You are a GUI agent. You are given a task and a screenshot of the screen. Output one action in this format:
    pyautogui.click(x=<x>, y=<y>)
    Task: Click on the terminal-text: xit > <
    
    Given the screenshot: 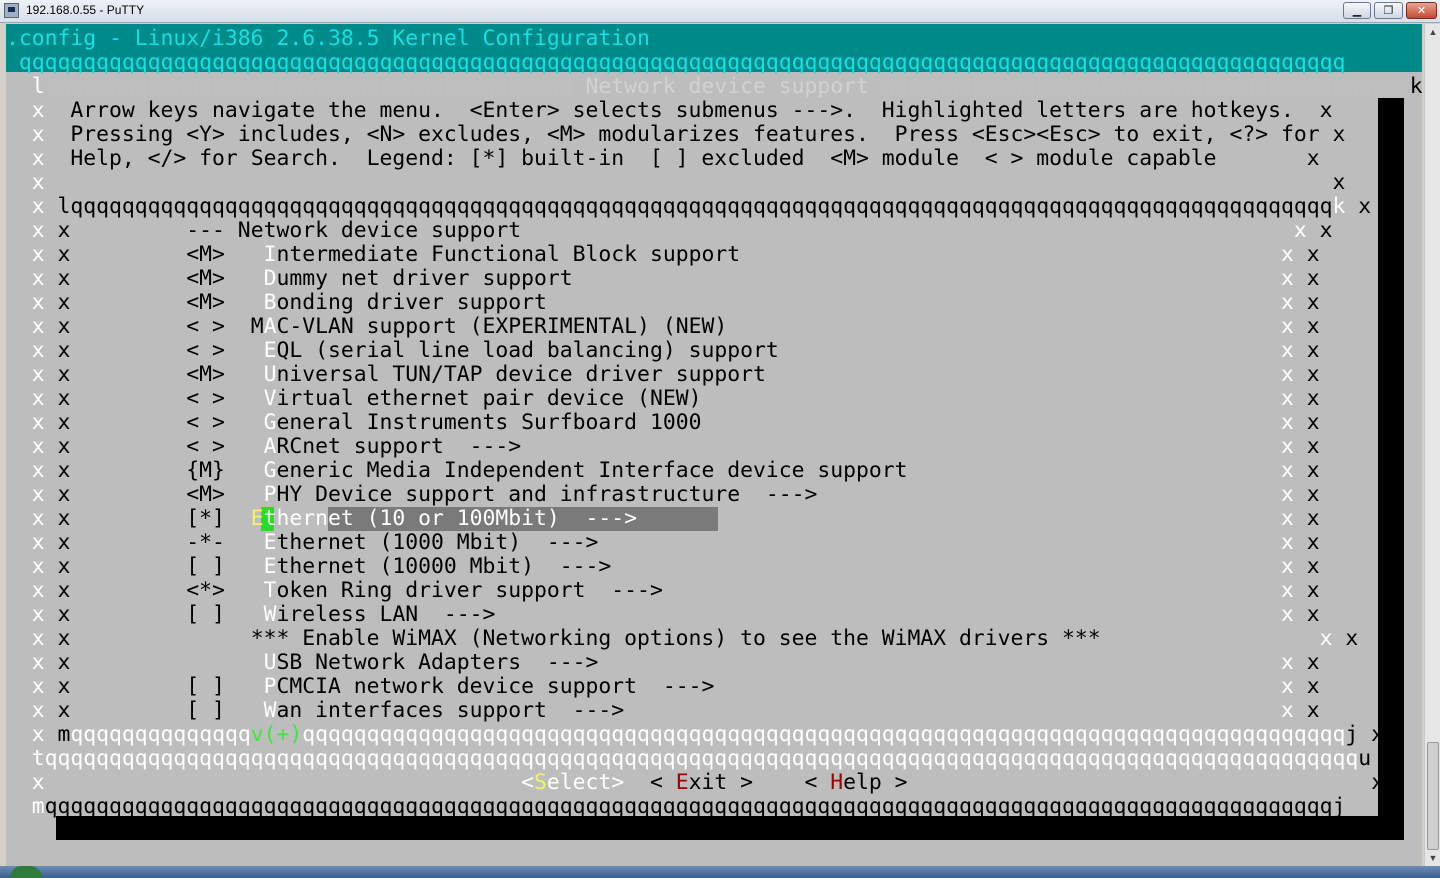 What is the action you would take?
    pyautogui.click(x=759, y=782)
    